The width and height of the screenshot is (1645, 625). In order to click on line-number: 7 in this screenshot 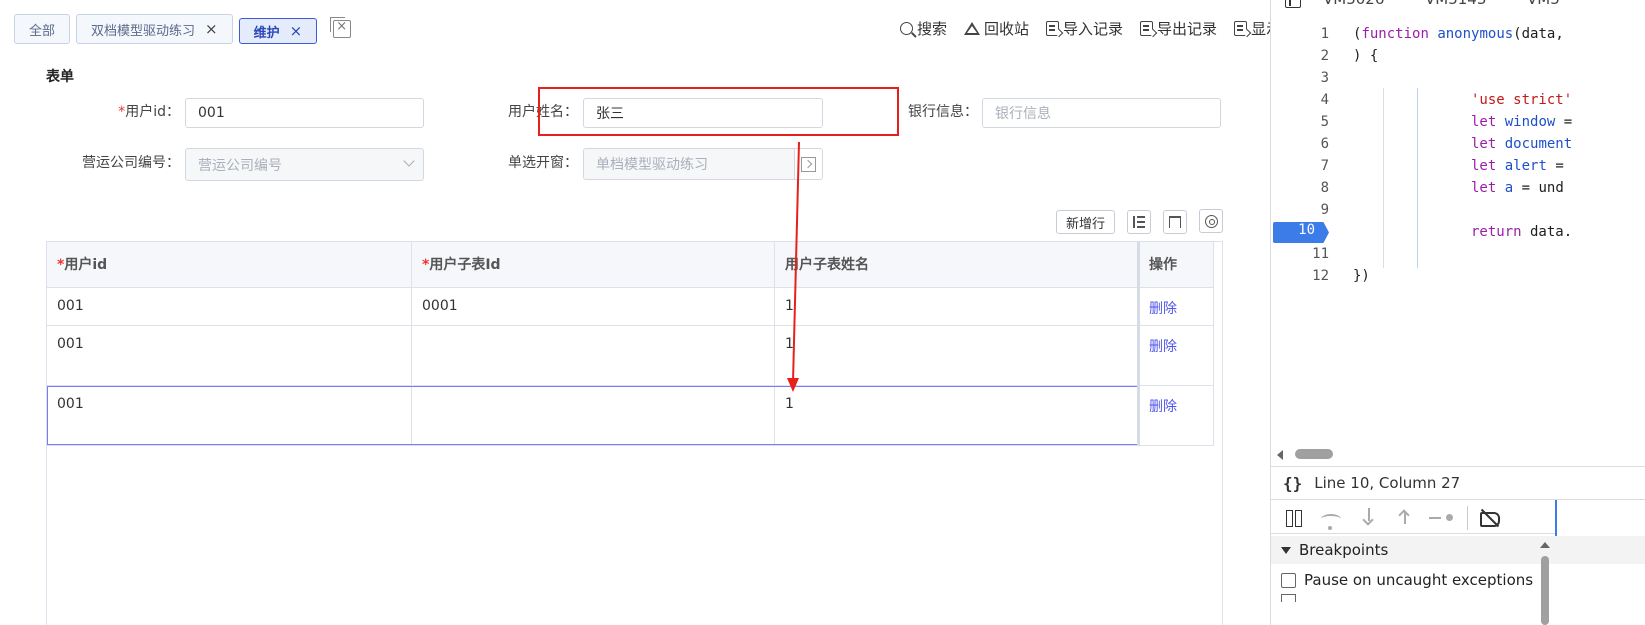, I will do `click(1300, 166)`.